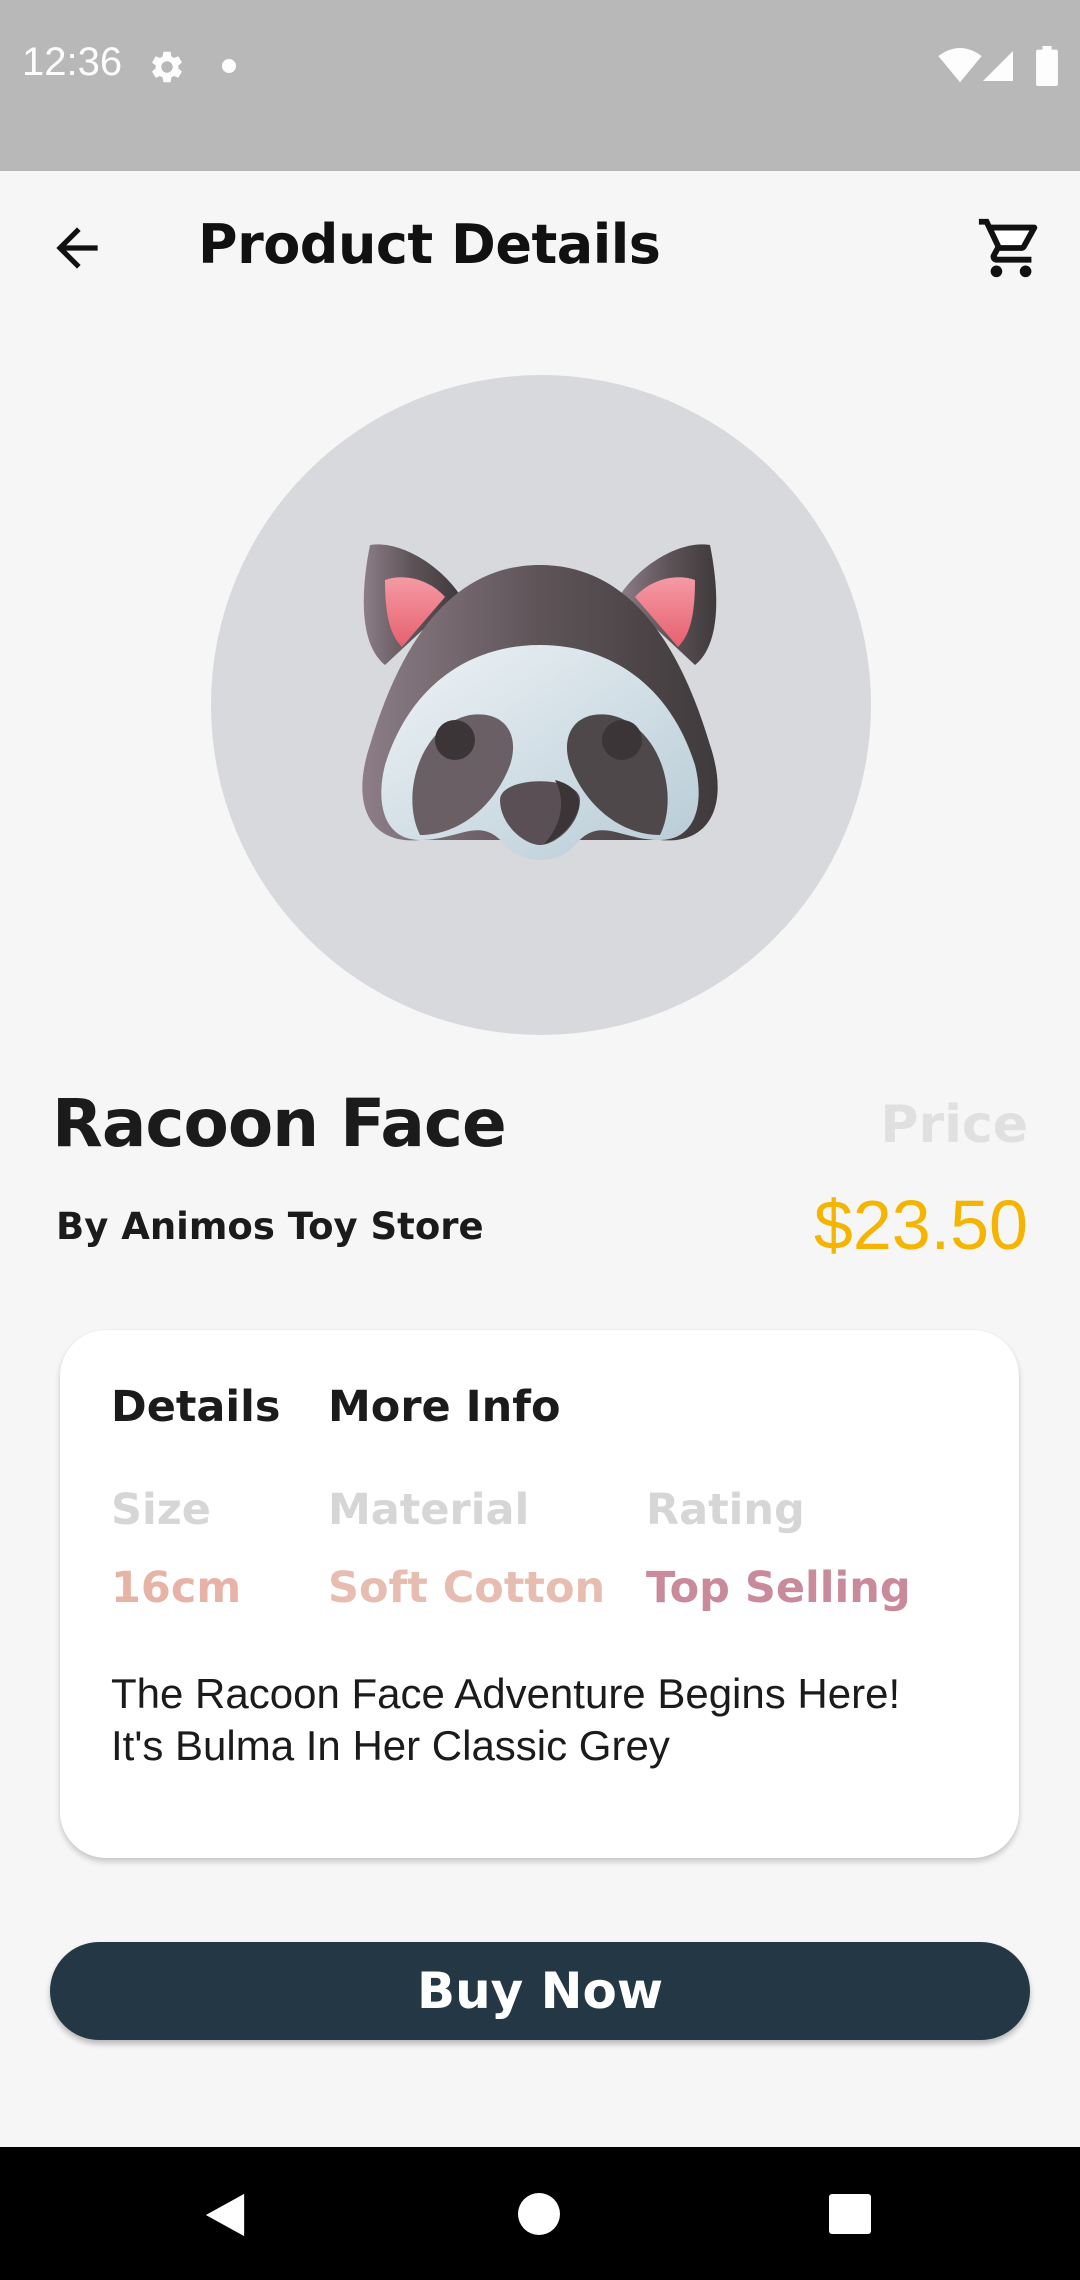 This screenshot has width=1080, height=2280. Describe the element at coordinates (540, 702) in the screenshot. I see `raccoon-face-icon` at that location.